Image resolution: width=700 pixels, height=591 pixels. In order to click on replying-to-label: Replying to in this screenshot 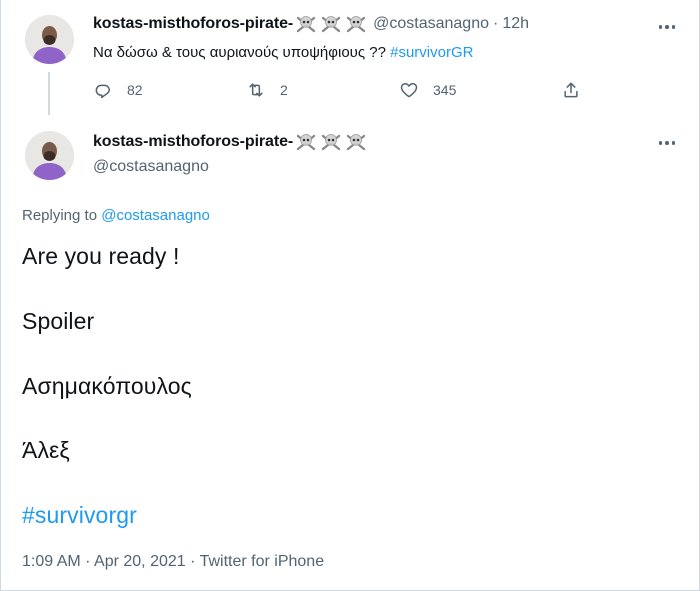, I will do `click(62, 215)`.